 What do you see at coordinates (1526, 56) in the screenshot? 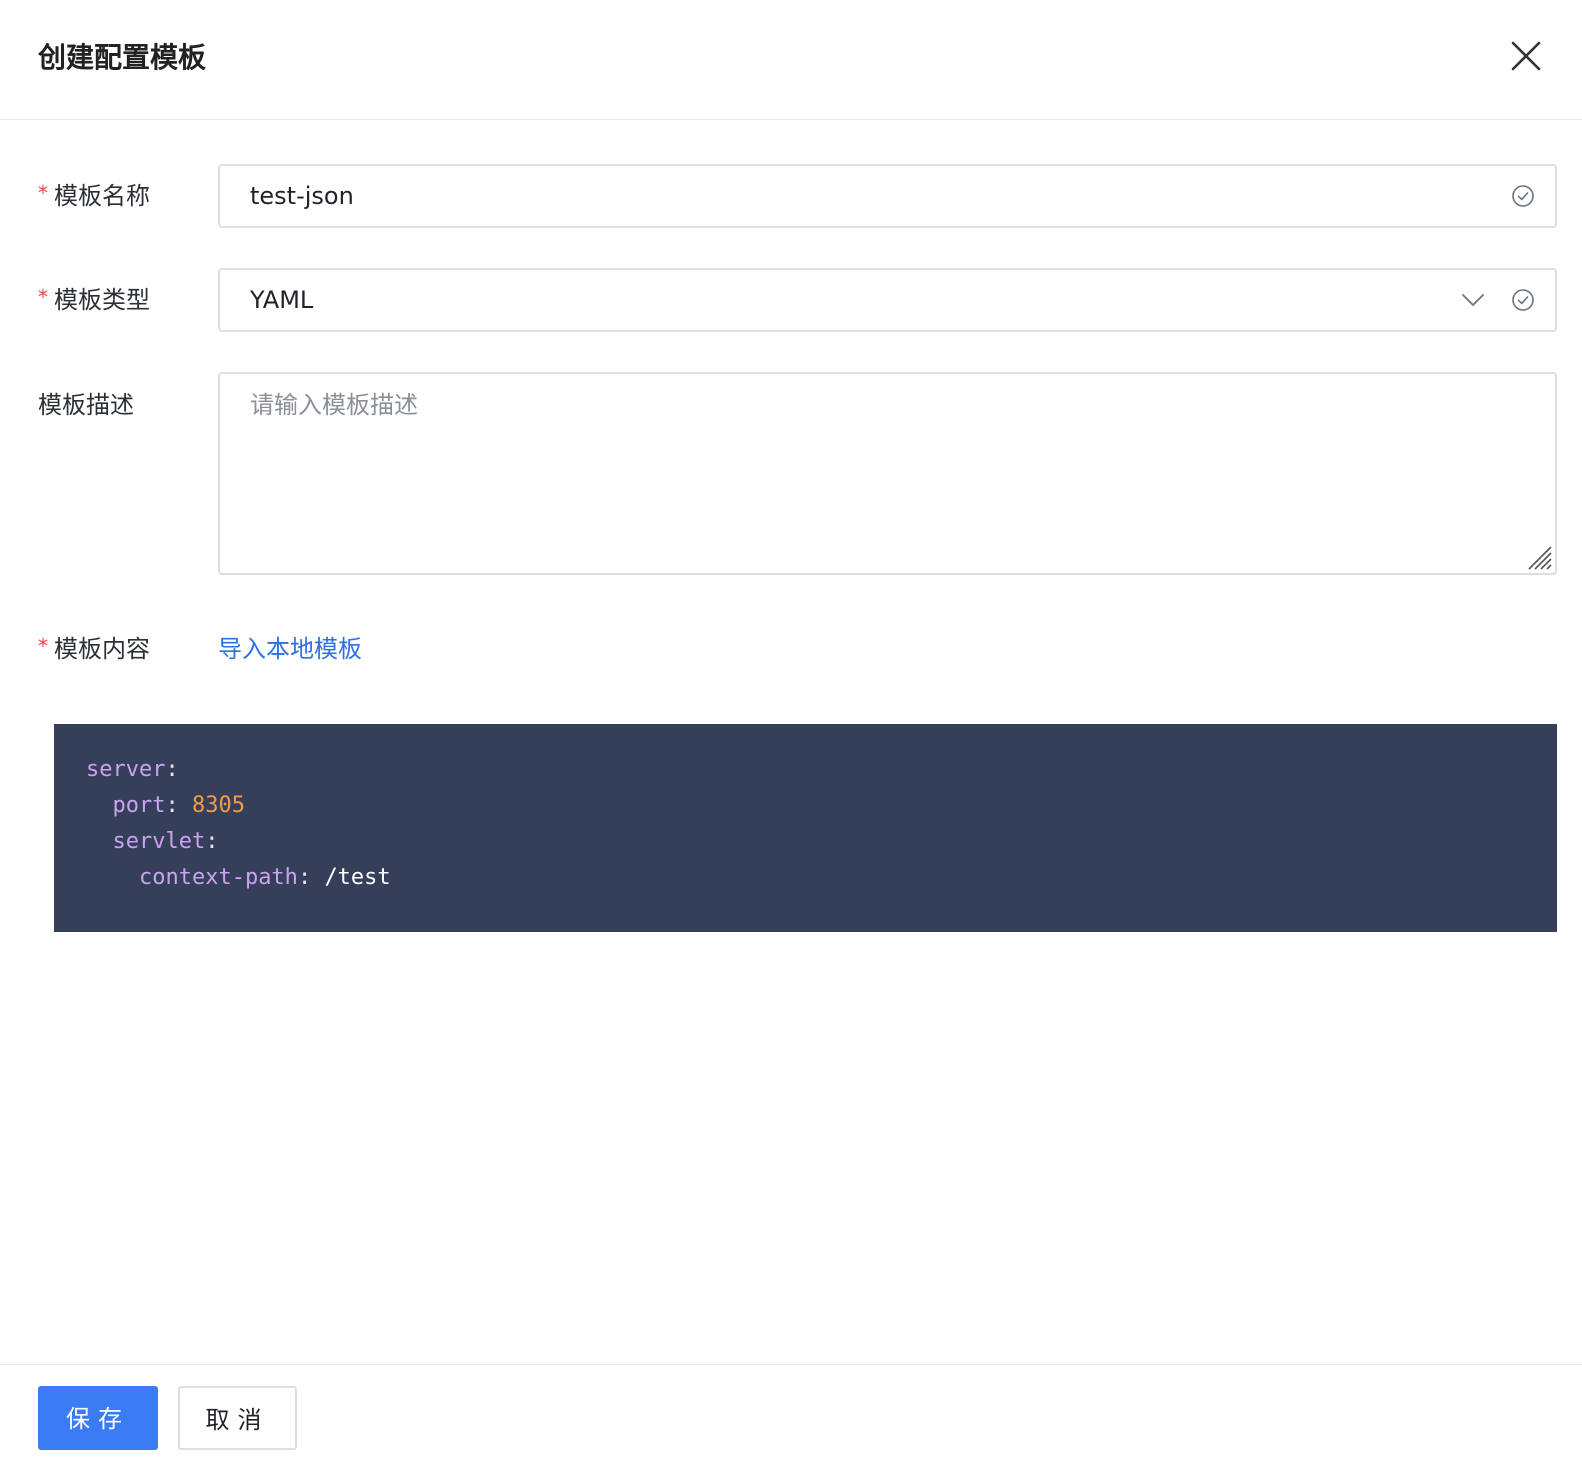
I see `close-icon` at bounding box center [1526, 56].